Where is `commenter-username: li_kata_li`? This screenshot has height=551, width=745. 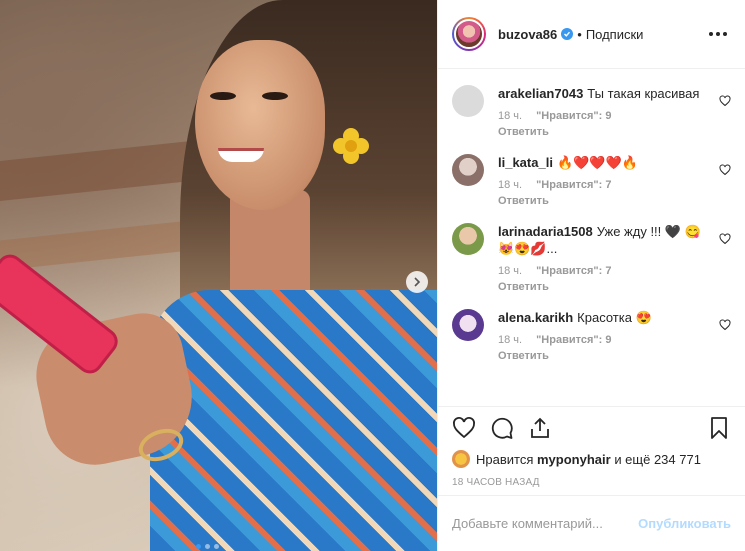
commenter-username: li_kata_li is located at coordinates (525, 162).